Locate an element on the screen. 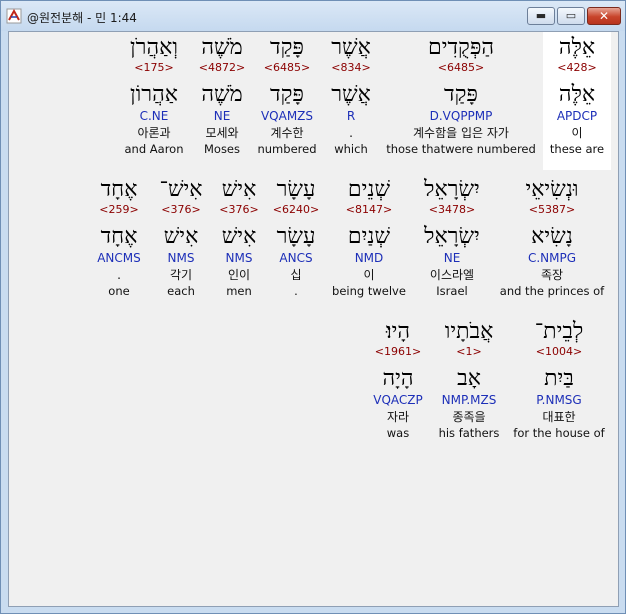  strong-number: <5387> is located at coordinates (552, 209).